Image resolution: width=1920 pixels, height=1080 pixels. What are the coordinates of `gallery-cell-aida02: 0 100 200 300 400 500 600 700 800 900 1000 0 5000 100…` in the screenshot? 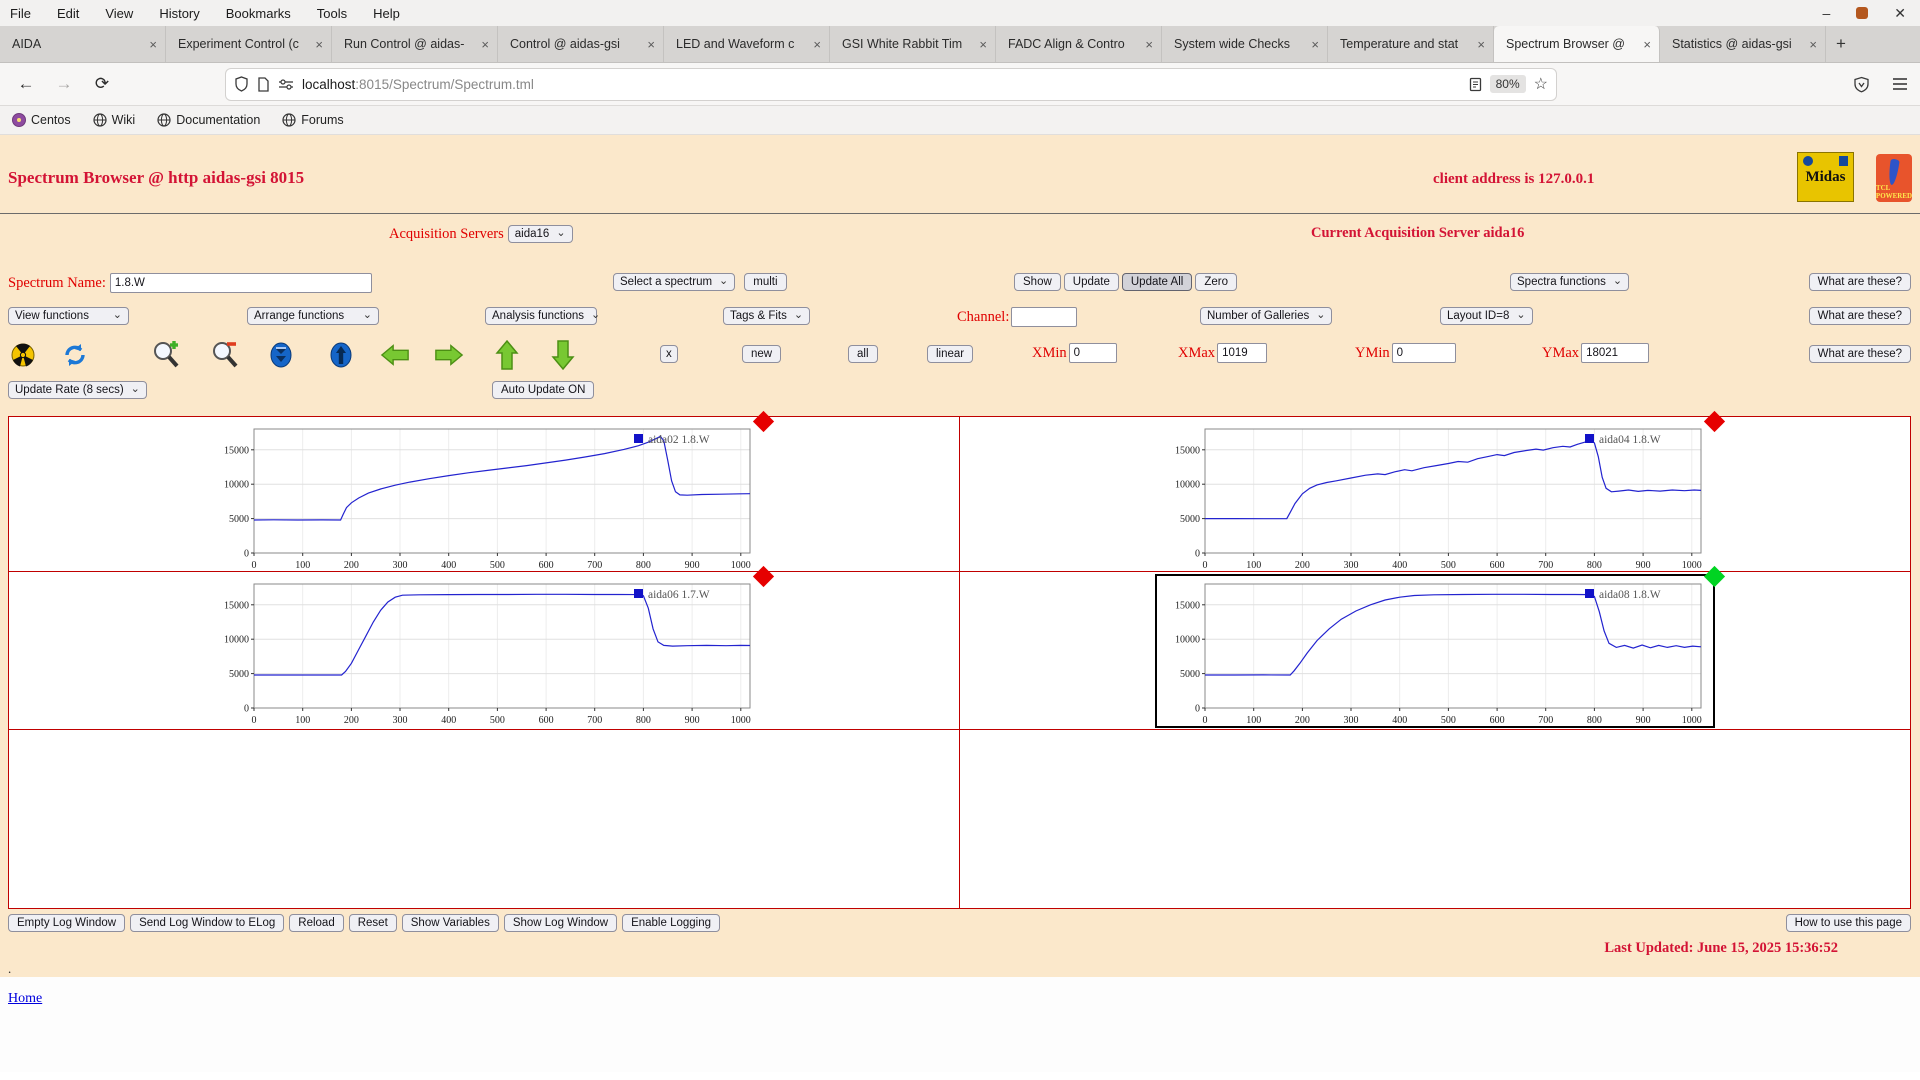 It's located at (484, 490).